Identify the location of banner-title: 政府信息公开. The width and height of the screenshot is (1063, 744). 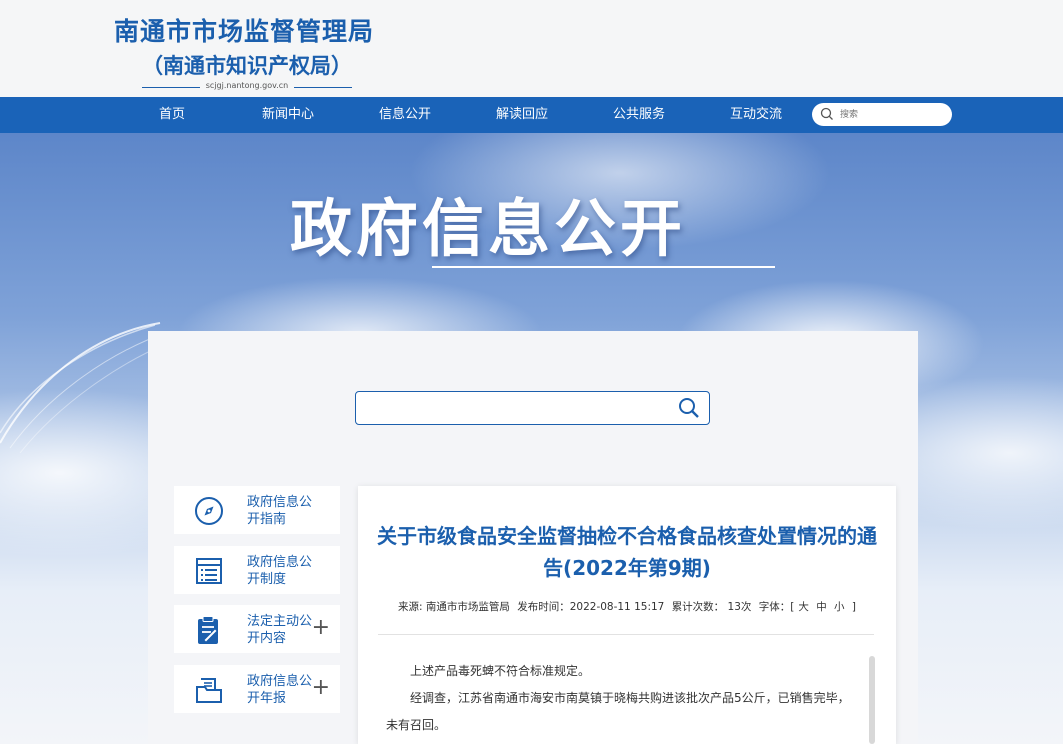
(488, 228).